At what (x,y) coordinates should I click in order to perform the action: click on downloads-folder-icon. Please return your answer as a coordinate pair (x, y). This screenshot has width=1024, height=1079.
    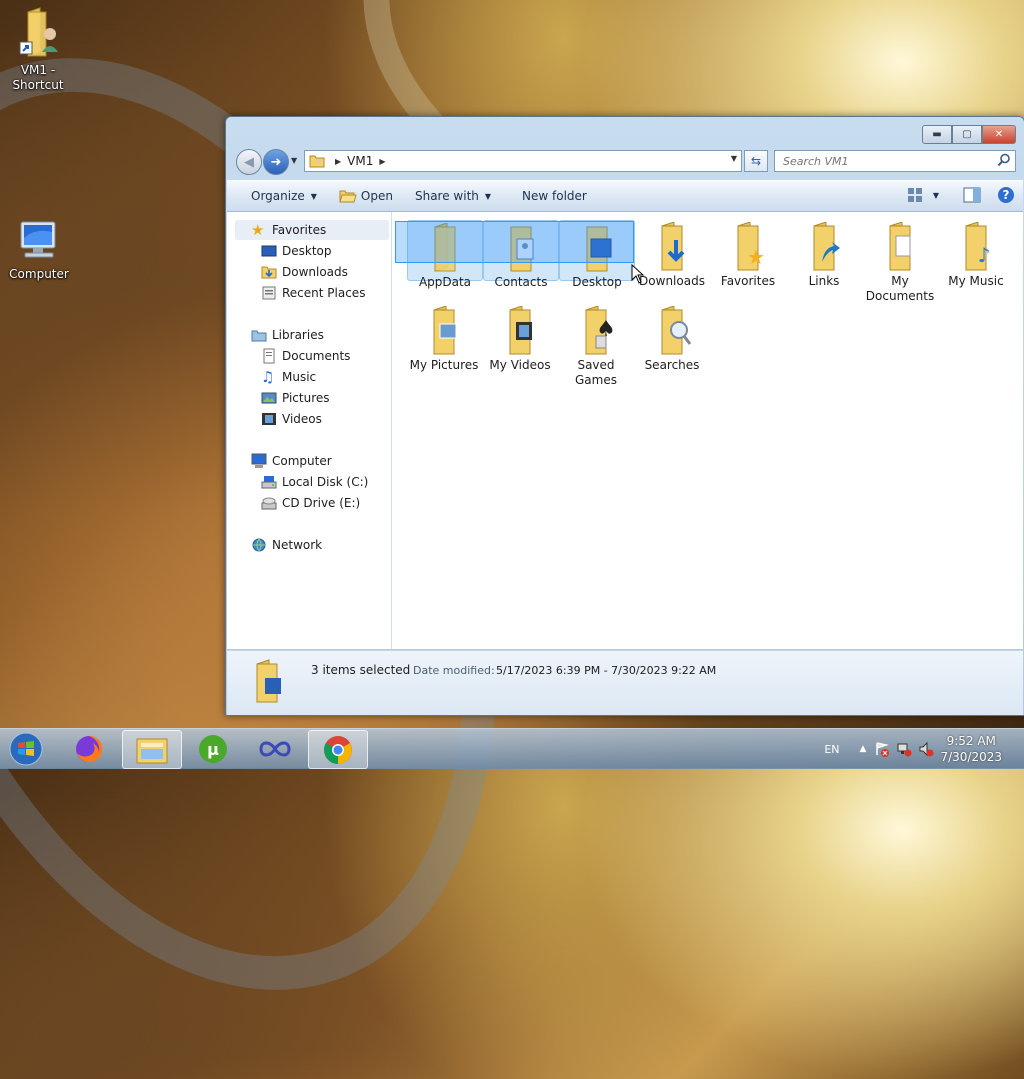
    Looking at the image, I should click on (673, 246).